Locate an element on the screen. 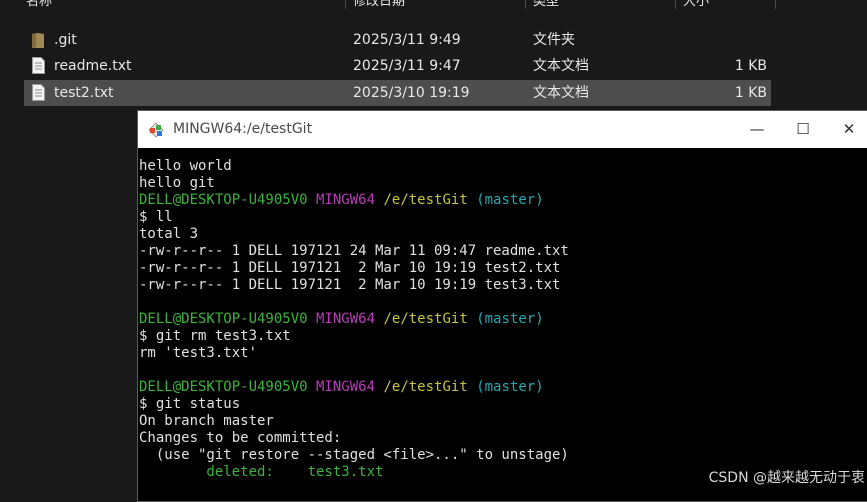 This screenshot has width=867, height=502. maximize-button: ☐ is located at coordinates (803, 129).